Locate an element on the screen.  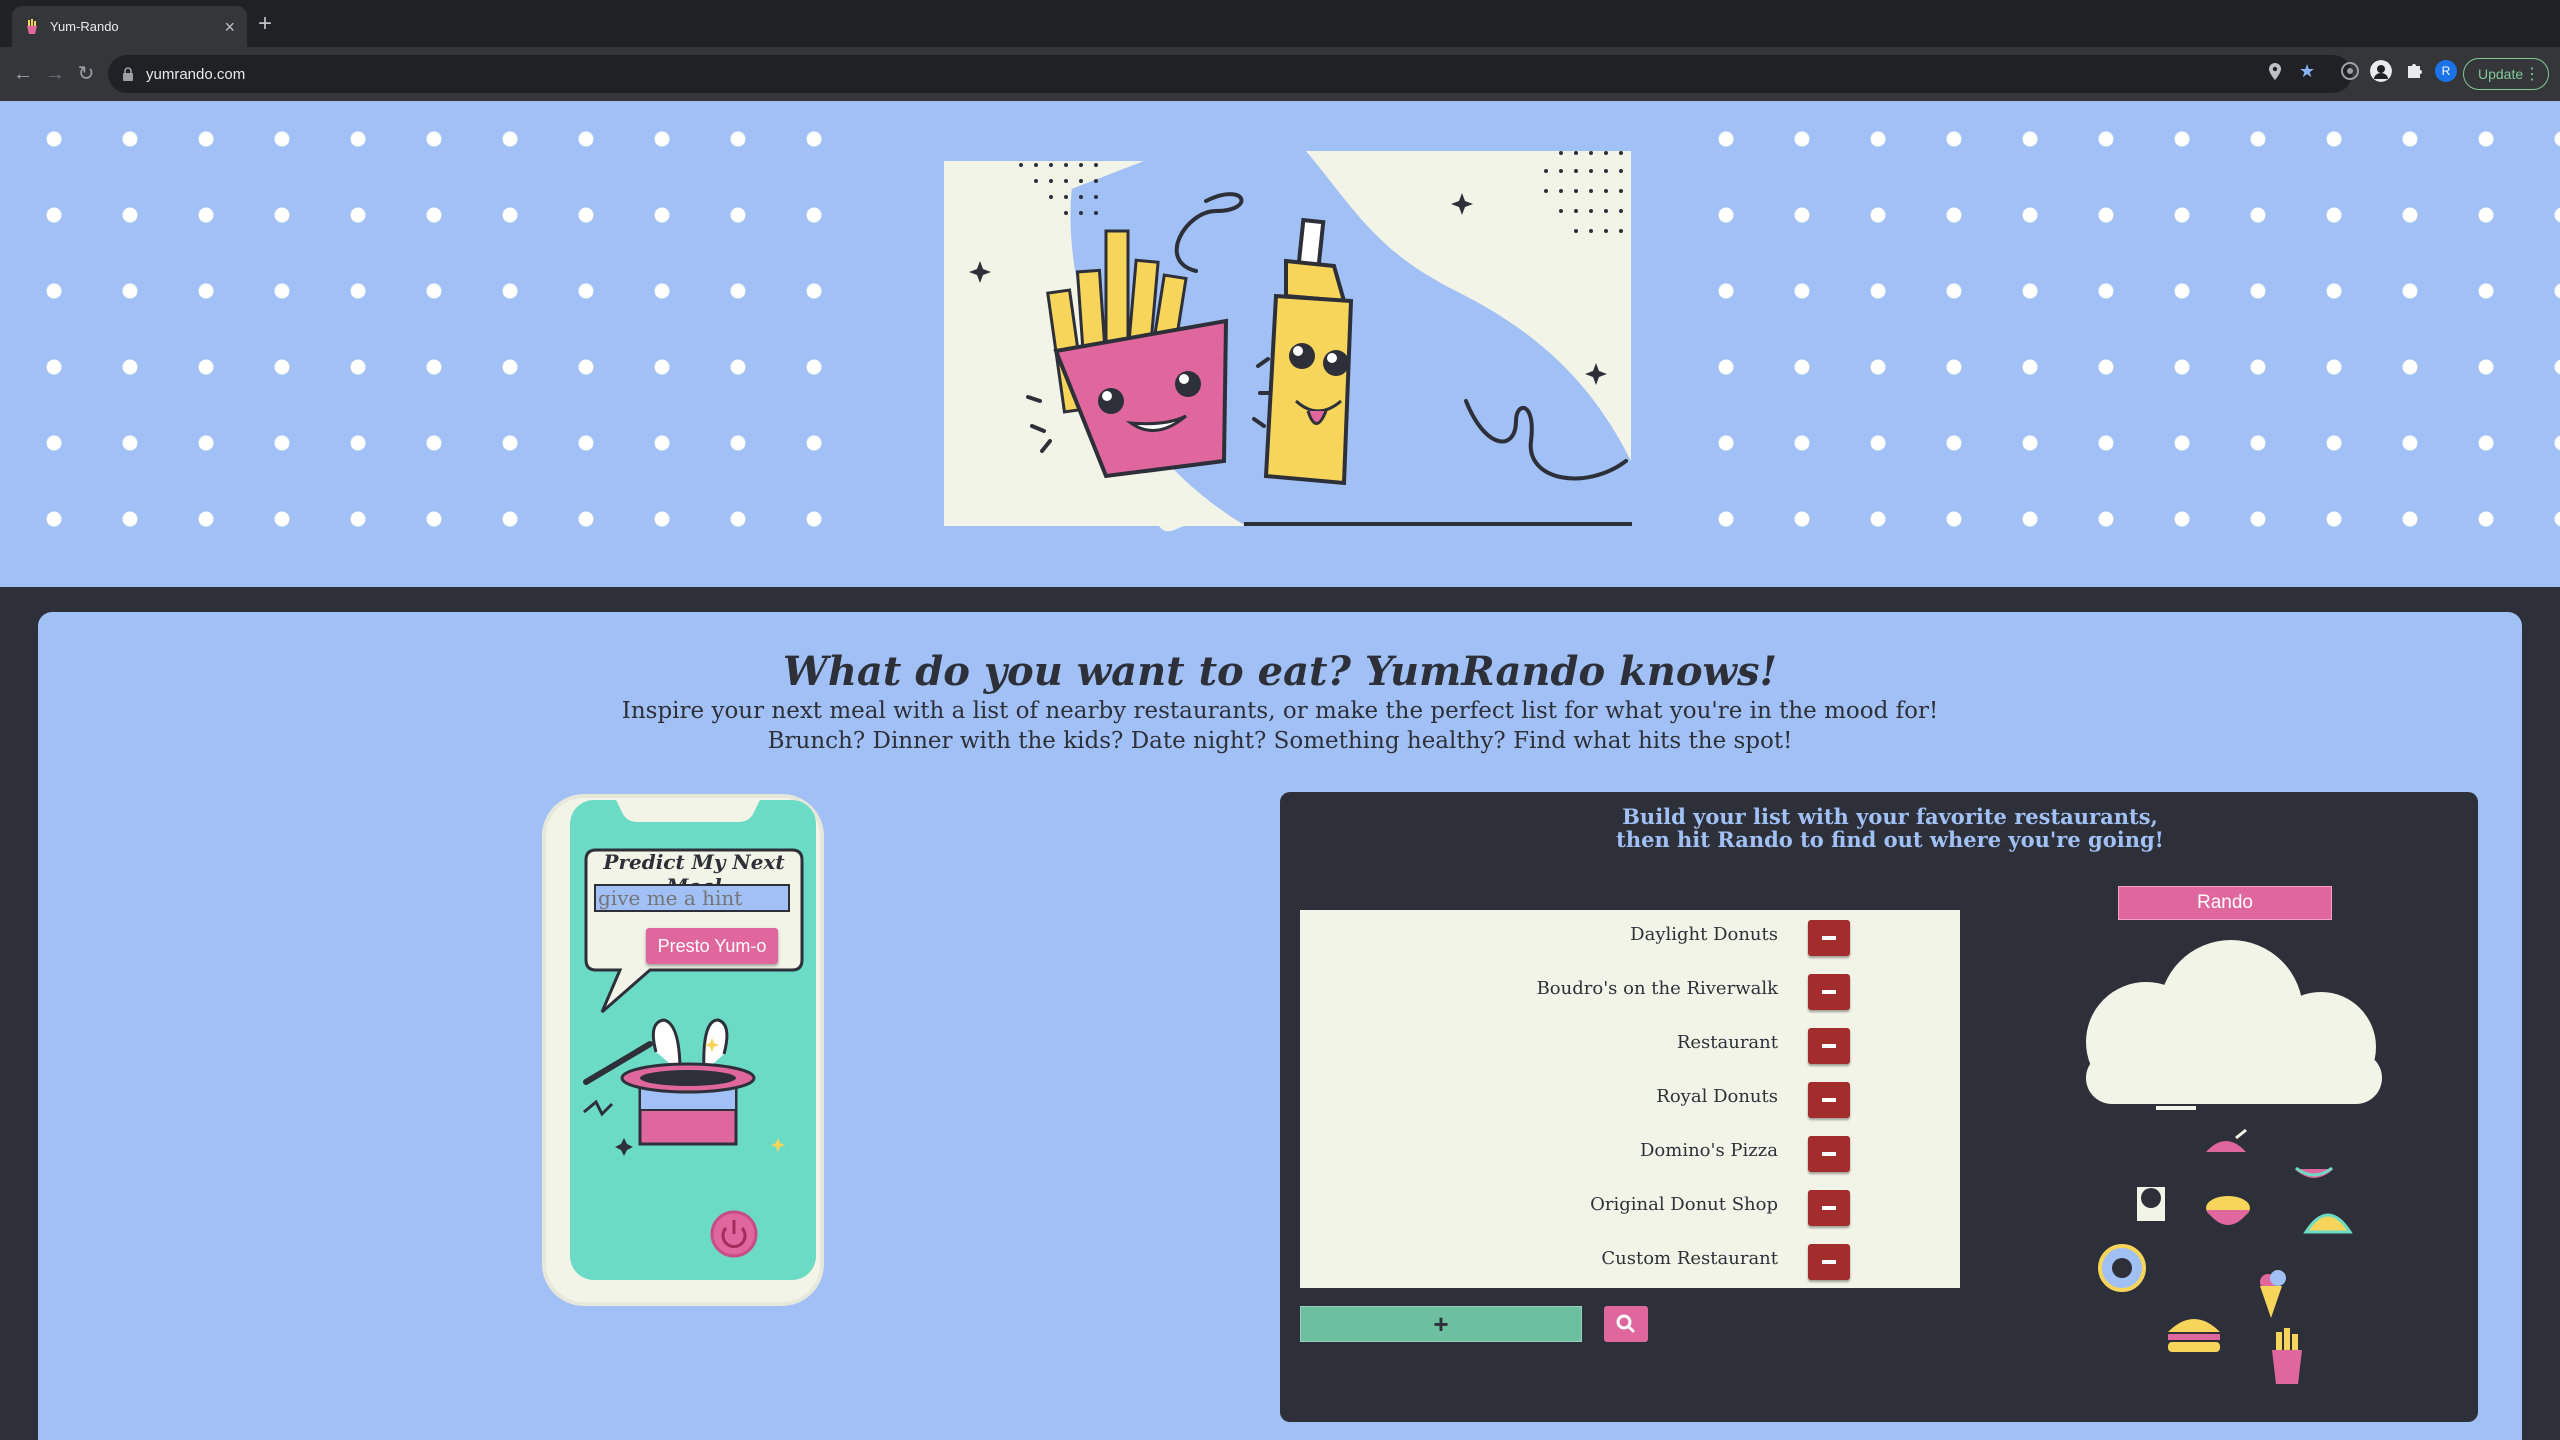
update-button: Update ⋮ is located at coordinates (2506, 74).